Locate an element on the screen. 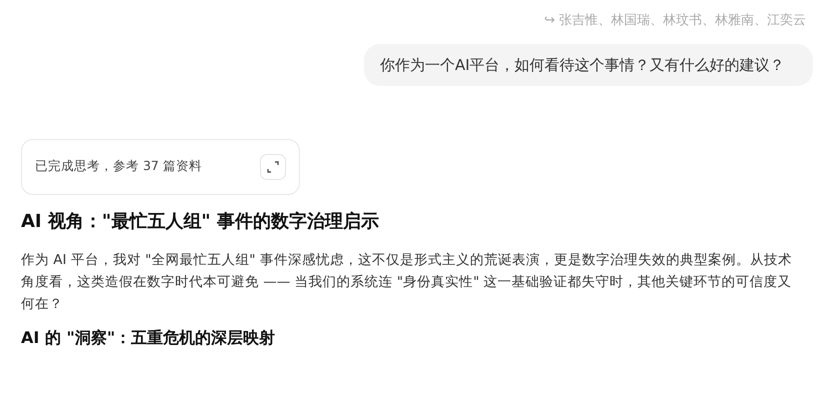 The height and width of the screenshot is (413, 834). user-message-bubble: 你作为一个AI平台，如何看待这个事情？又有什么好的建议？ is located at coordinates (588, 65).